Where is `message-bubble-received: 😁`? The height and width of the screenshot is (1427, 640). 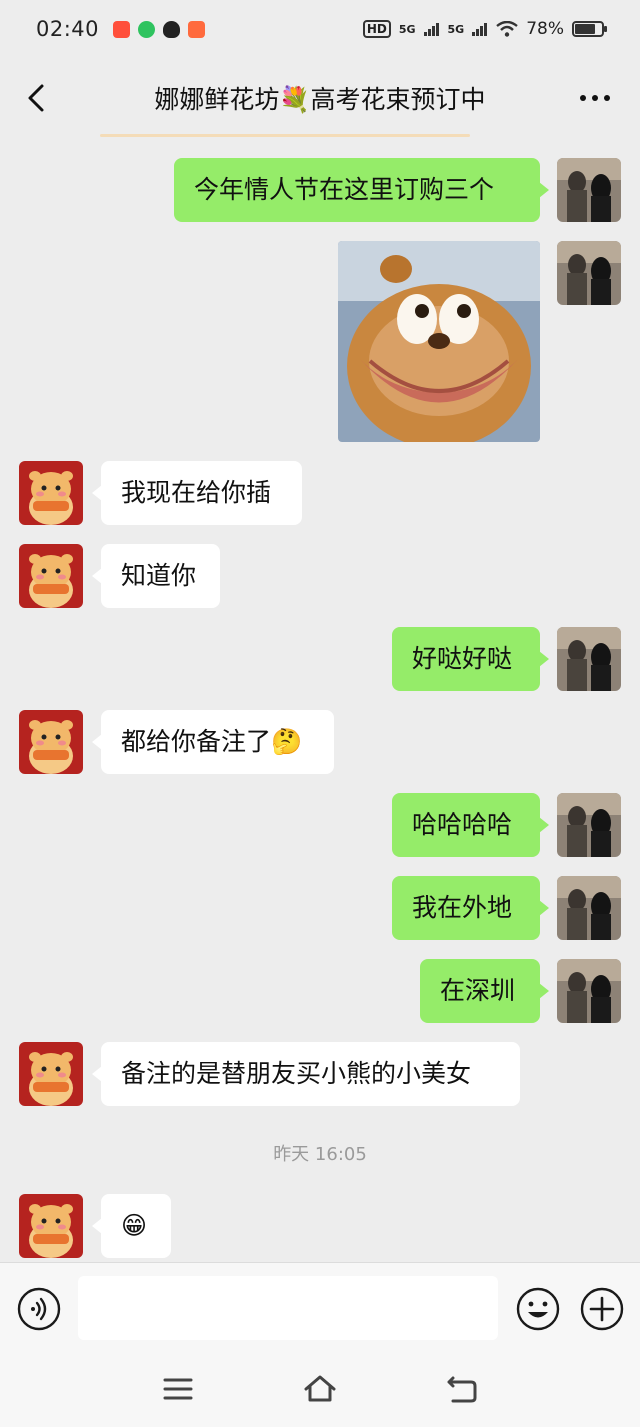 message-bubble-received: 😁 is located at coordinates (131, 1226).